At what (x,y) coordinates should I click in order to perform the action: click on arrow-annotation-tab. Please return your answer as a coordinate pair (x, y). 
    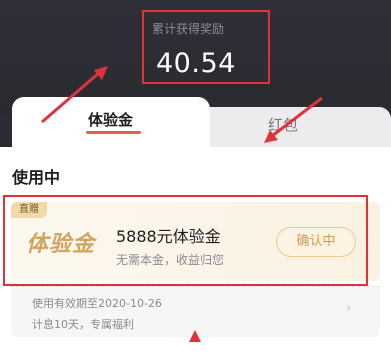
    Looking at the image, I should click on (293, 119).